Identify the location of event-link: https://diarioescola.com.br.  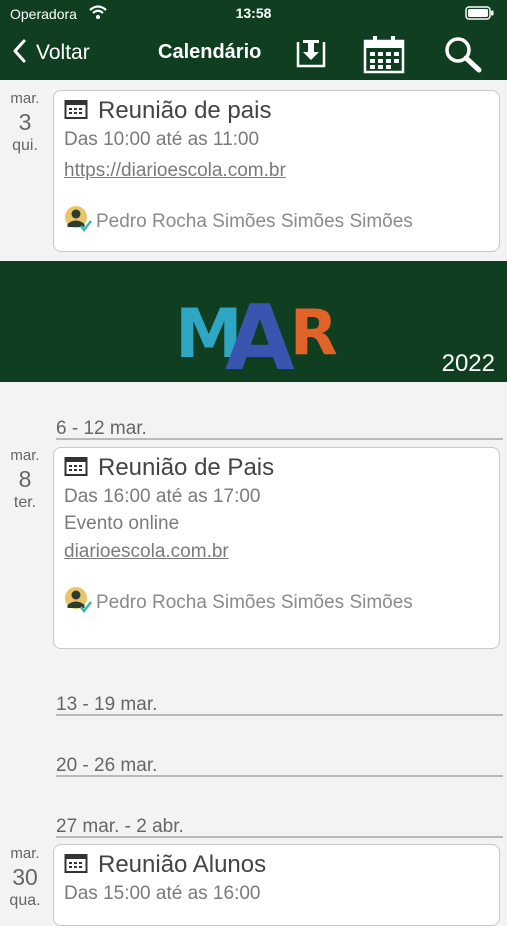
(175, 171).